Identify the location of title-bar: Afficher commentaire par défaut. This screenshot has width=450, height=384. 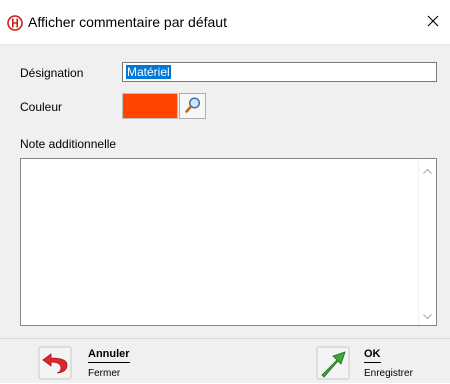
(225, 22).